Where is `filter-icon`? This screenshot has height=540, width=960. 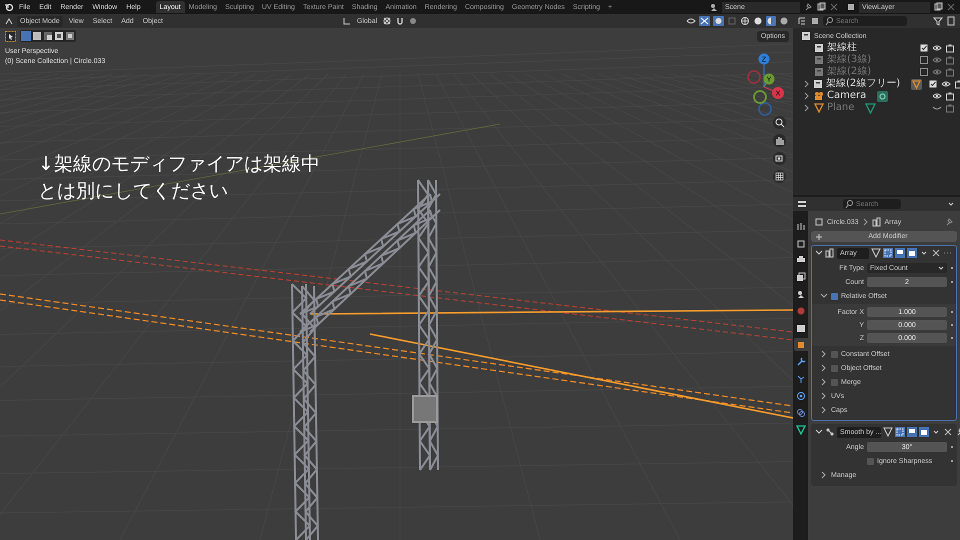 filter-icon is located at coordinates (938, 21).